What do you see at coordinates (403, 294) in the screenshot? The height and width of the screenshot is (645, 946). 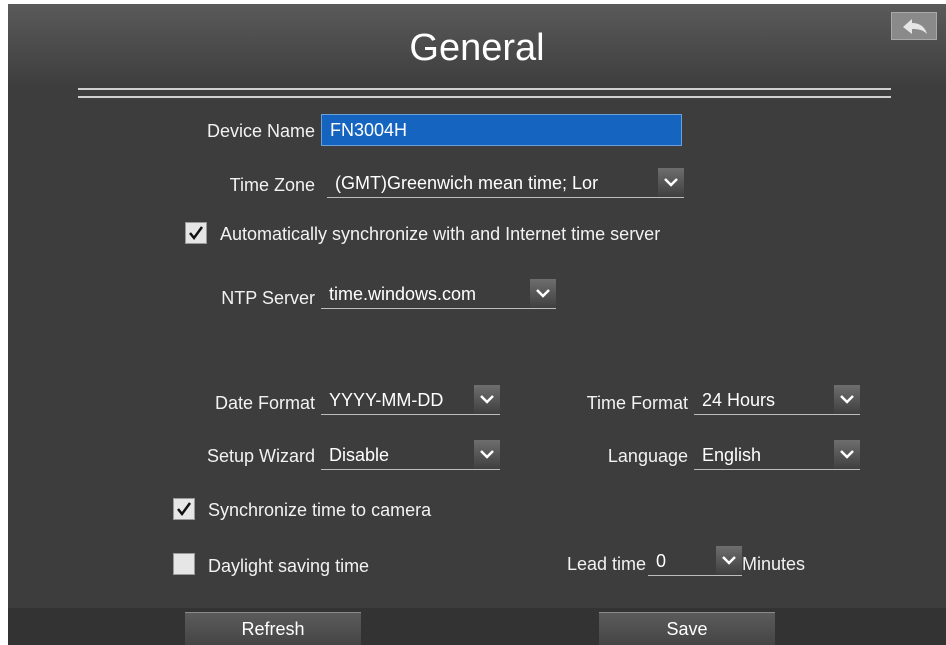 I see `ntp-server-value: time.windows.com` at bounding box center [403, 294].